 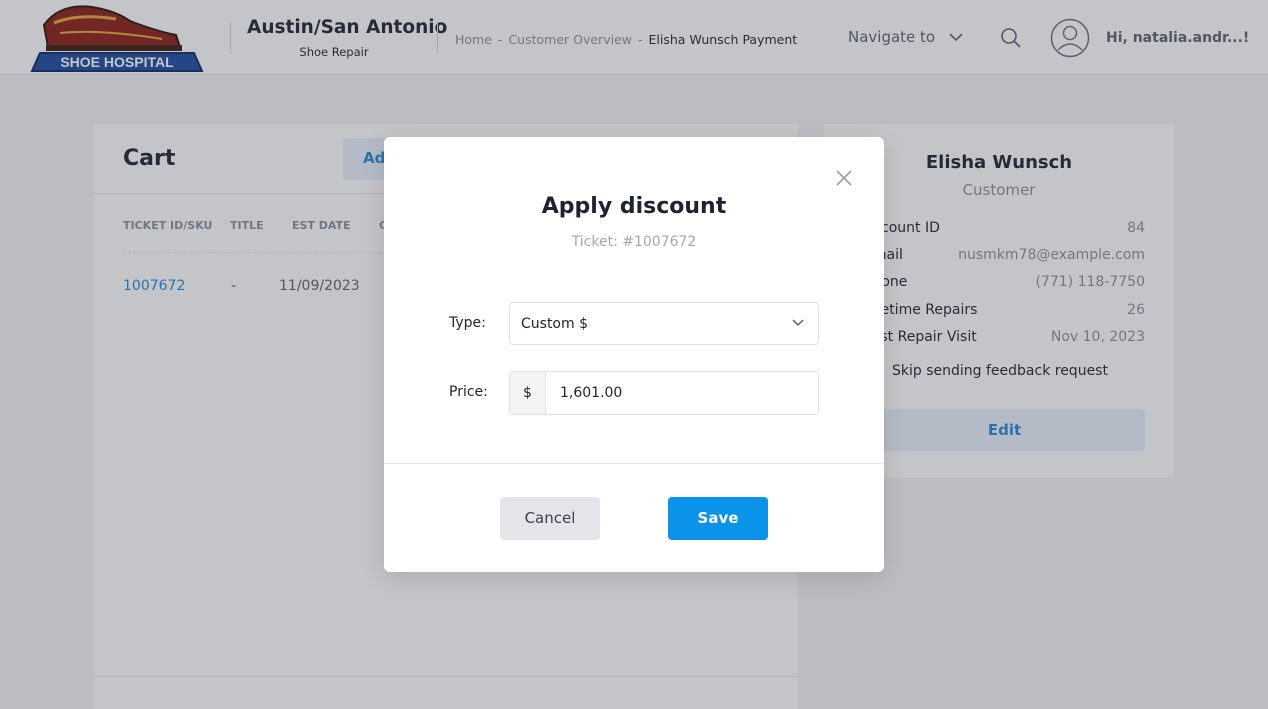 I want to click on currency-prefix: $, so click(x=528, y=393).